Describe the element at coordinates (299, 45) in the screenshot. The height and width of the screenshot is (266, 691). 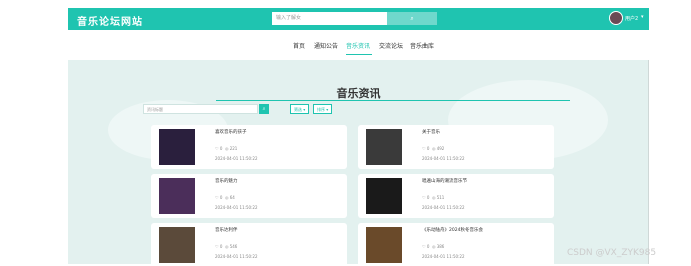
I see `nav-item-home: 首页` at that location.